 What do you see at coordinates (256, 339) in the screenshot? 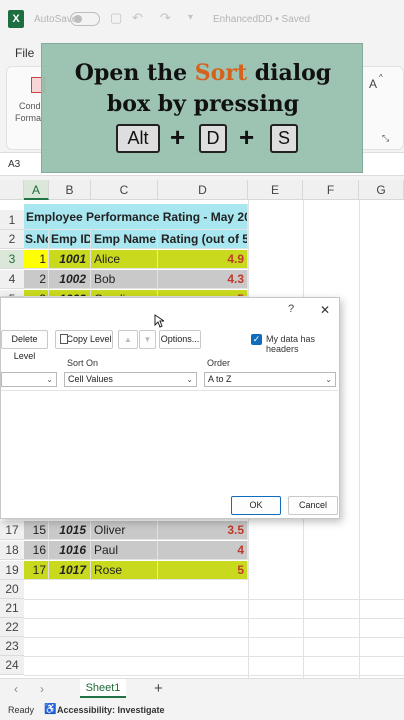
I see `has-headers-checkbox: ✓` at bounding box center [256, 339].